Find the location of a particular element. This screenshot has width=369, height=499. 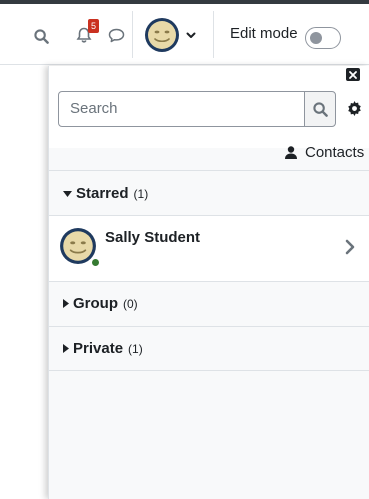

top-navbar: 5 Edit mode is located at coordinates (184, 34).